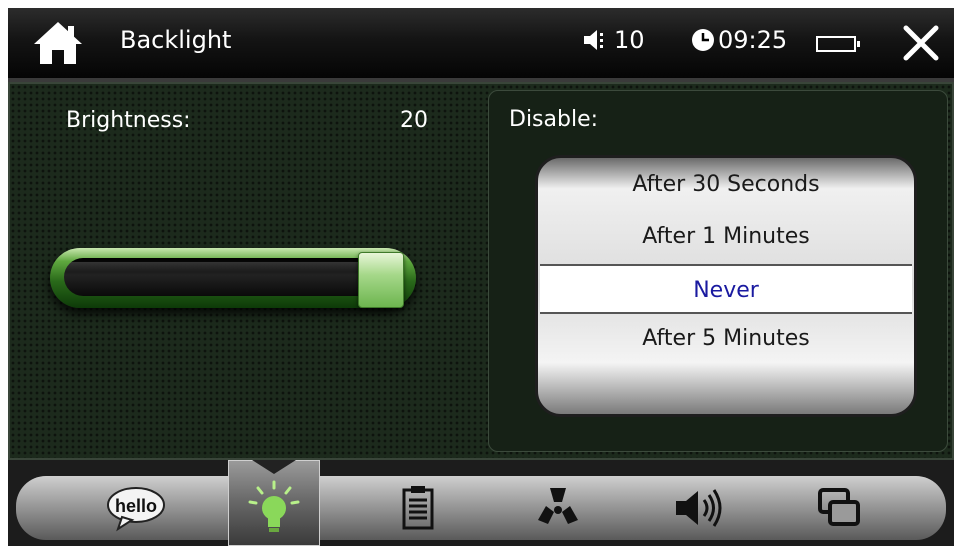 This screenshot has width=962, height=552. Describe the element at coordinates (838, 44) in the screenshot. I see `battery-icon` at that location.